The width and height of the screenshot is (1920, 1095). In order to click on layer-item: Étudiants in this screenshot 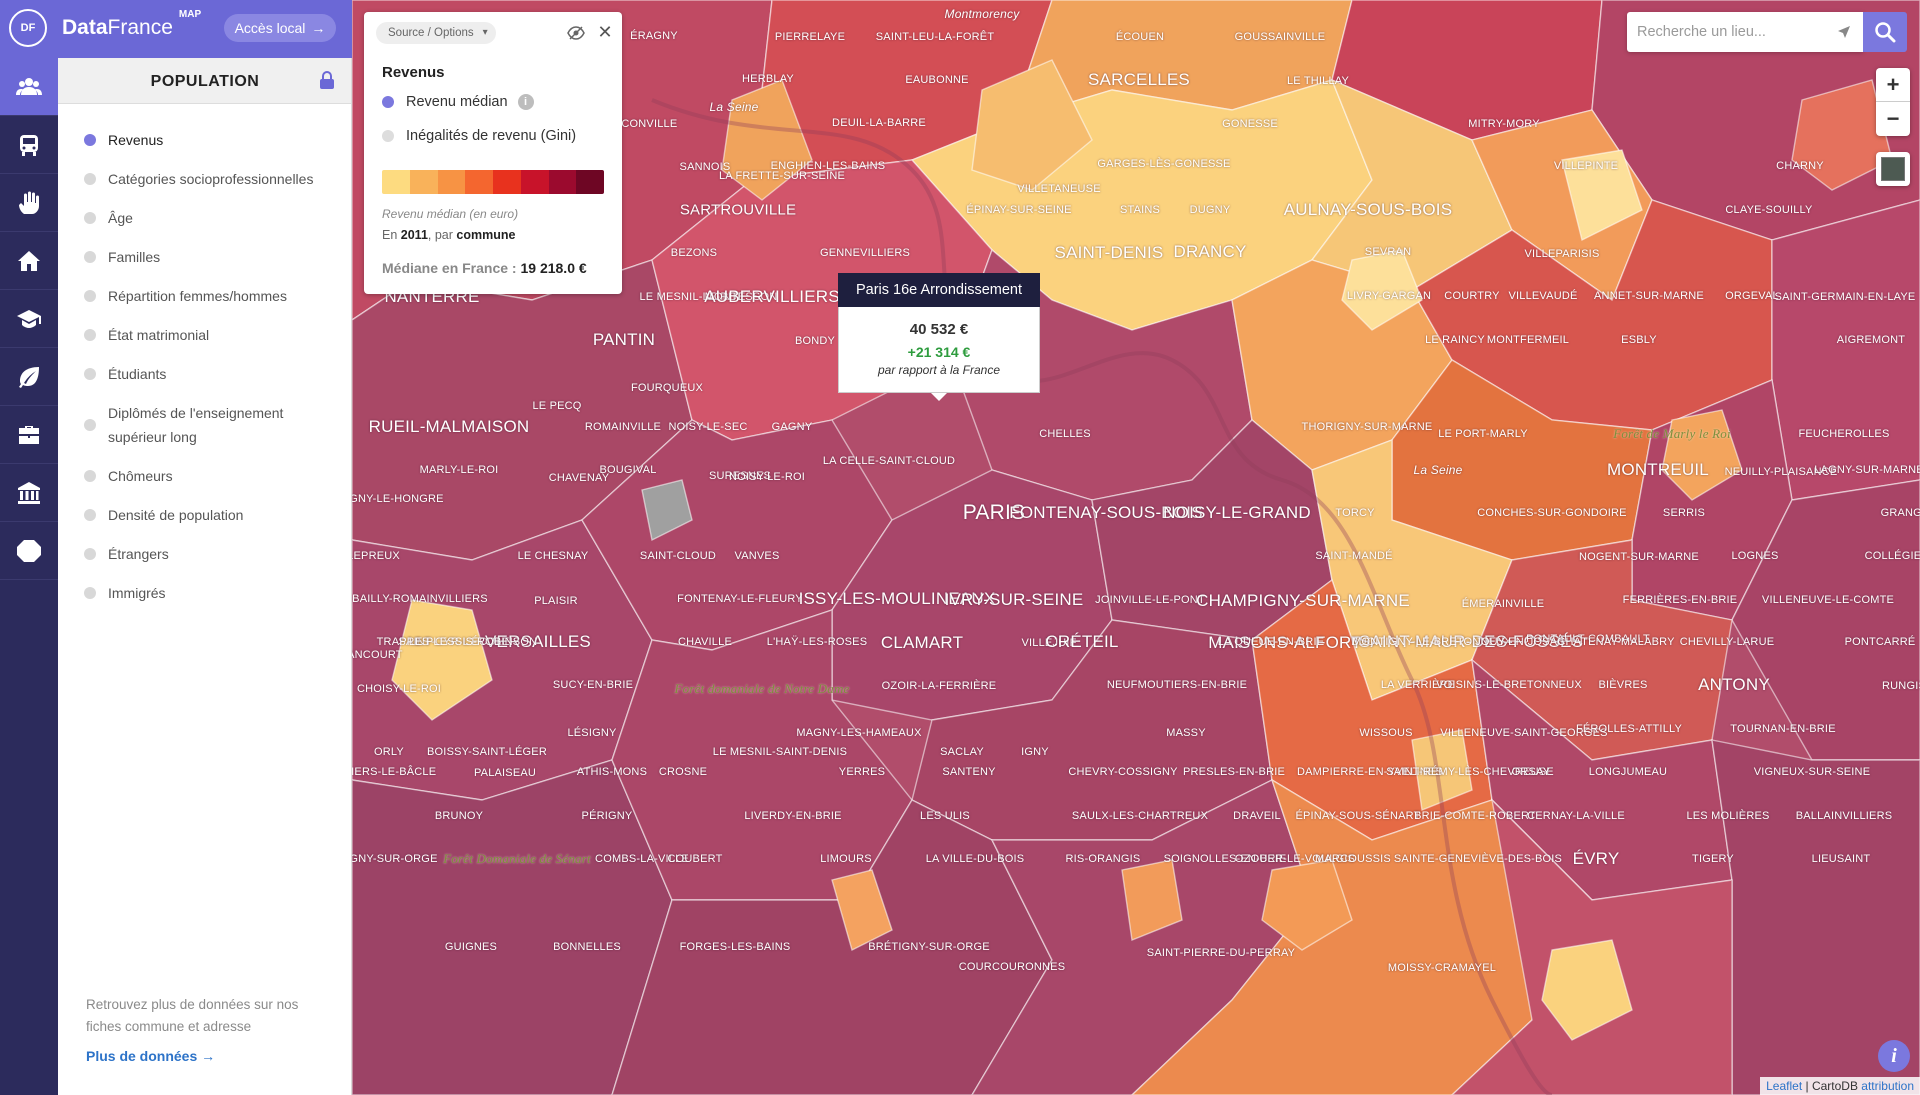, I will do `click(209, 374)`.